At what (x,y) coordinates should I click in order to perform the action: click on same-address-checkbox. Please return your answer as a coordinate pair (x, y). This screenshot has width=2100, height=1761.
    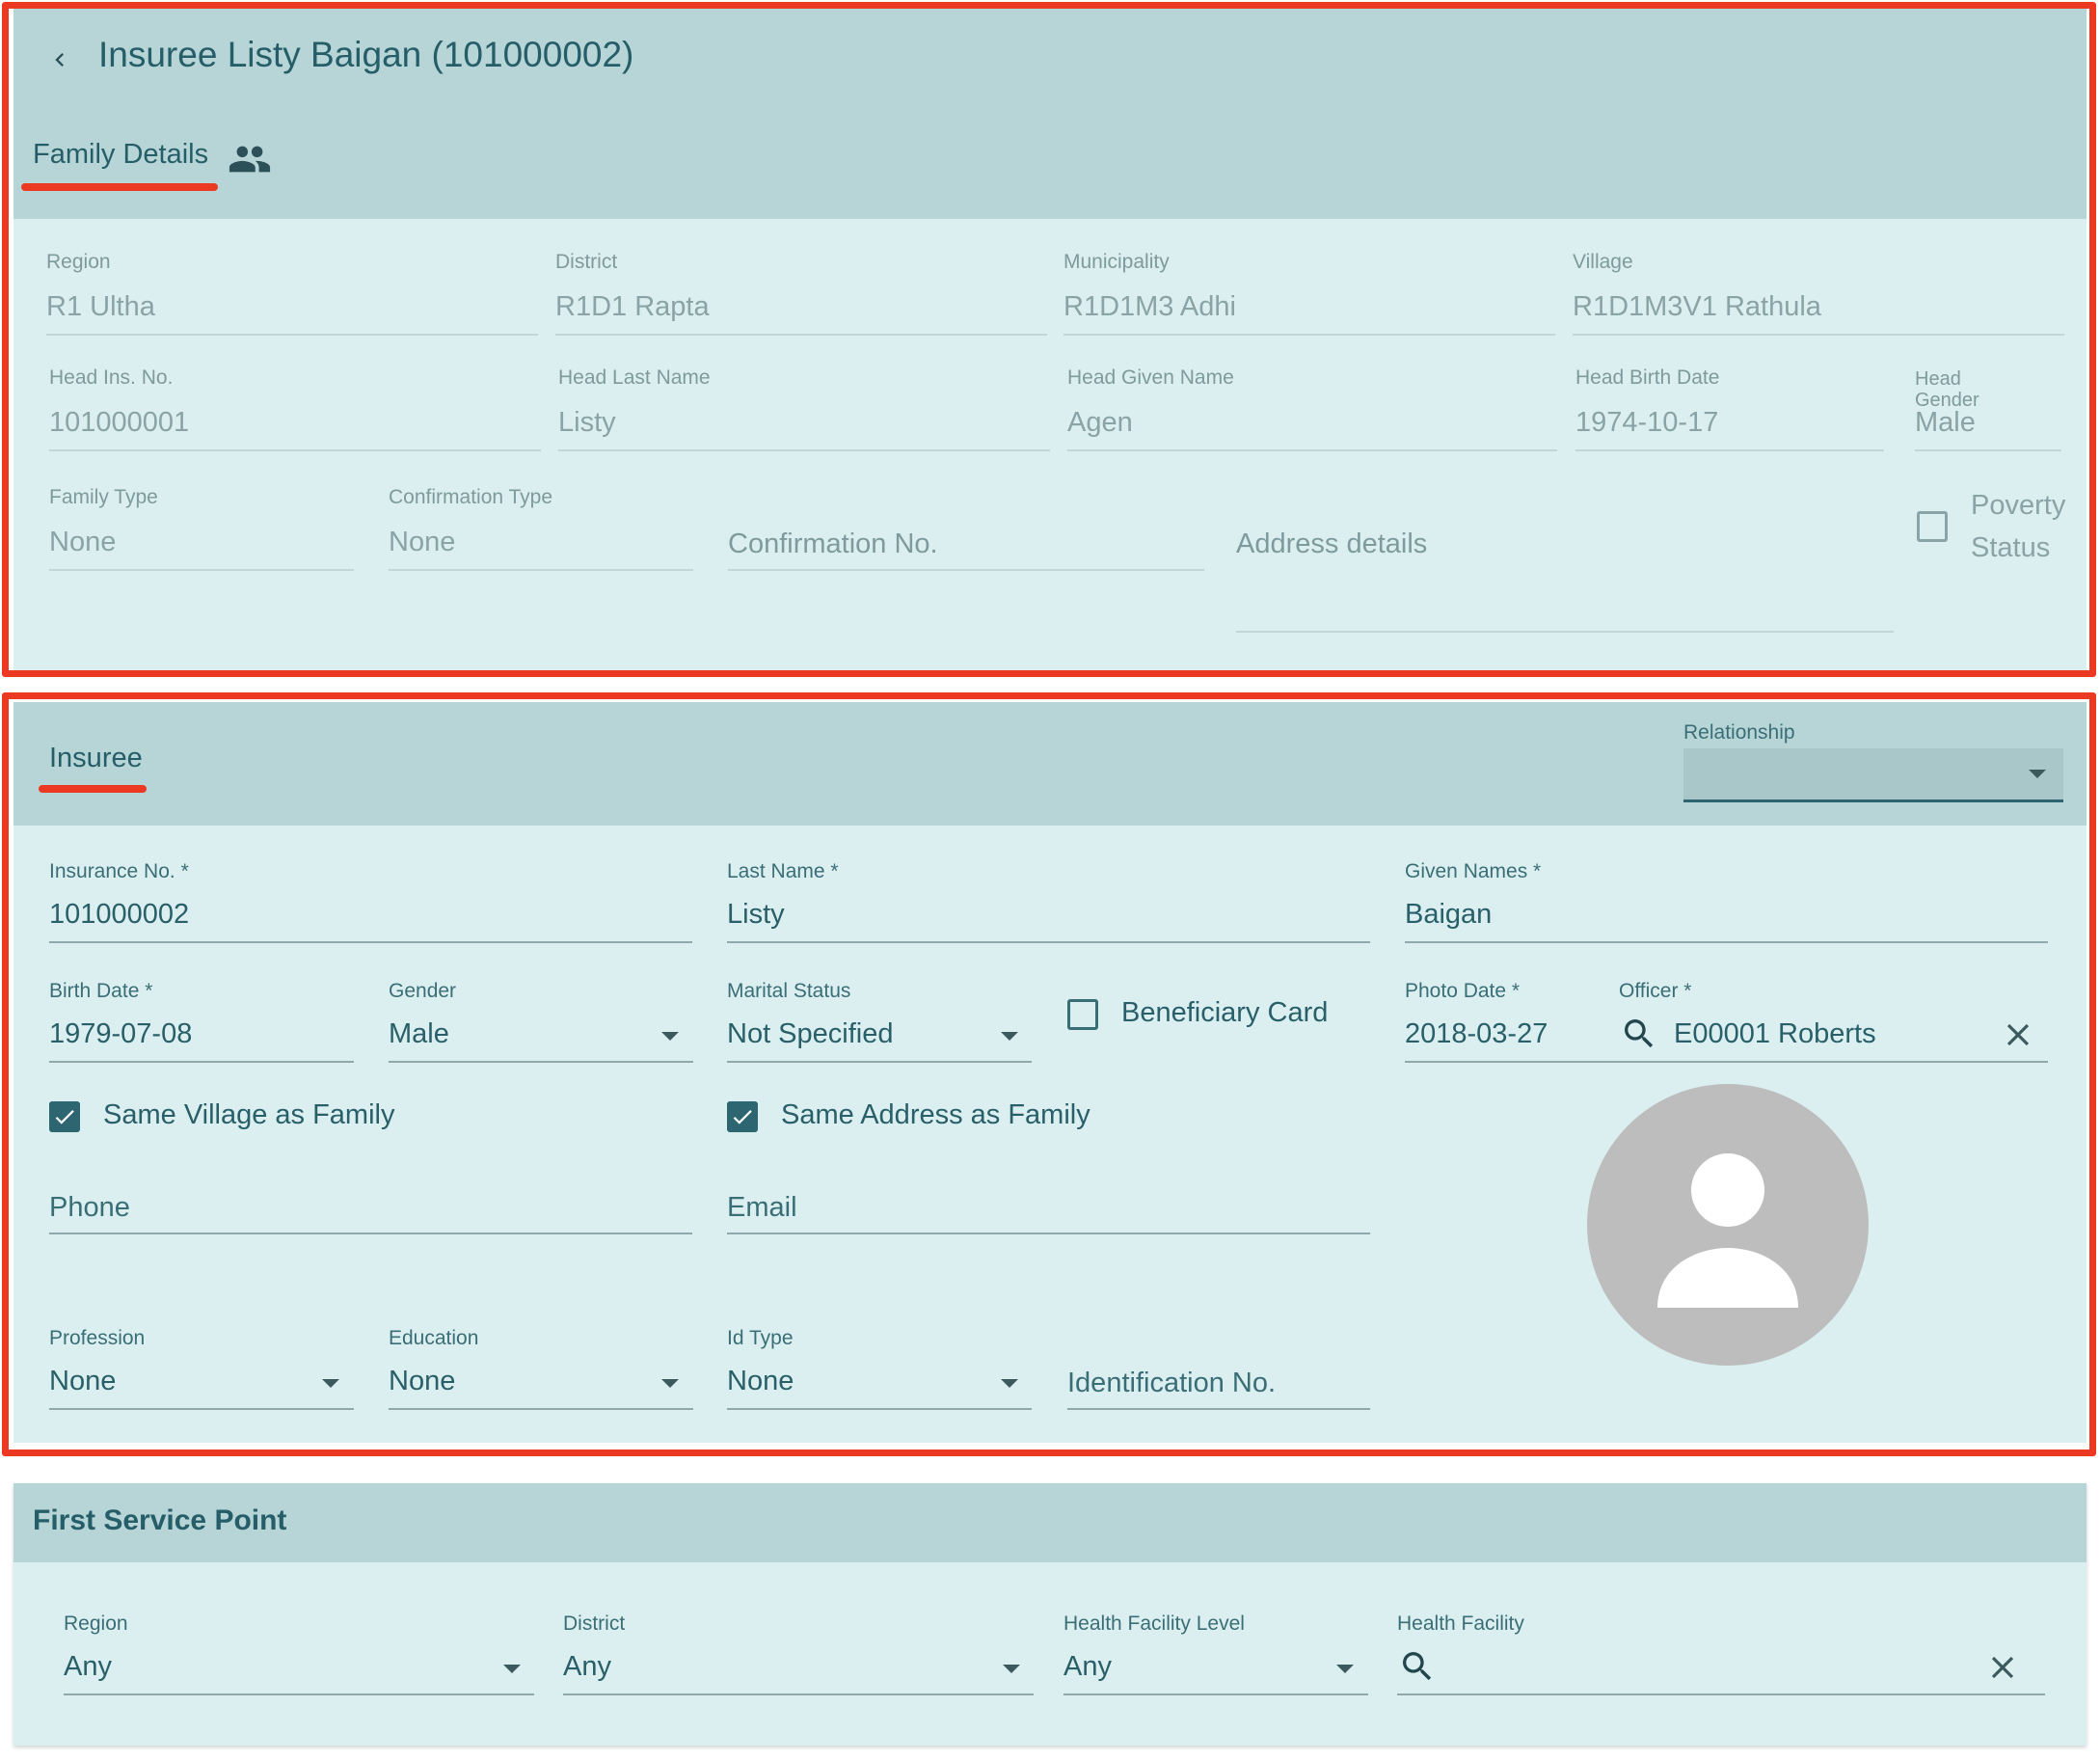
    Looking at the image, I should click on (742, 1116).